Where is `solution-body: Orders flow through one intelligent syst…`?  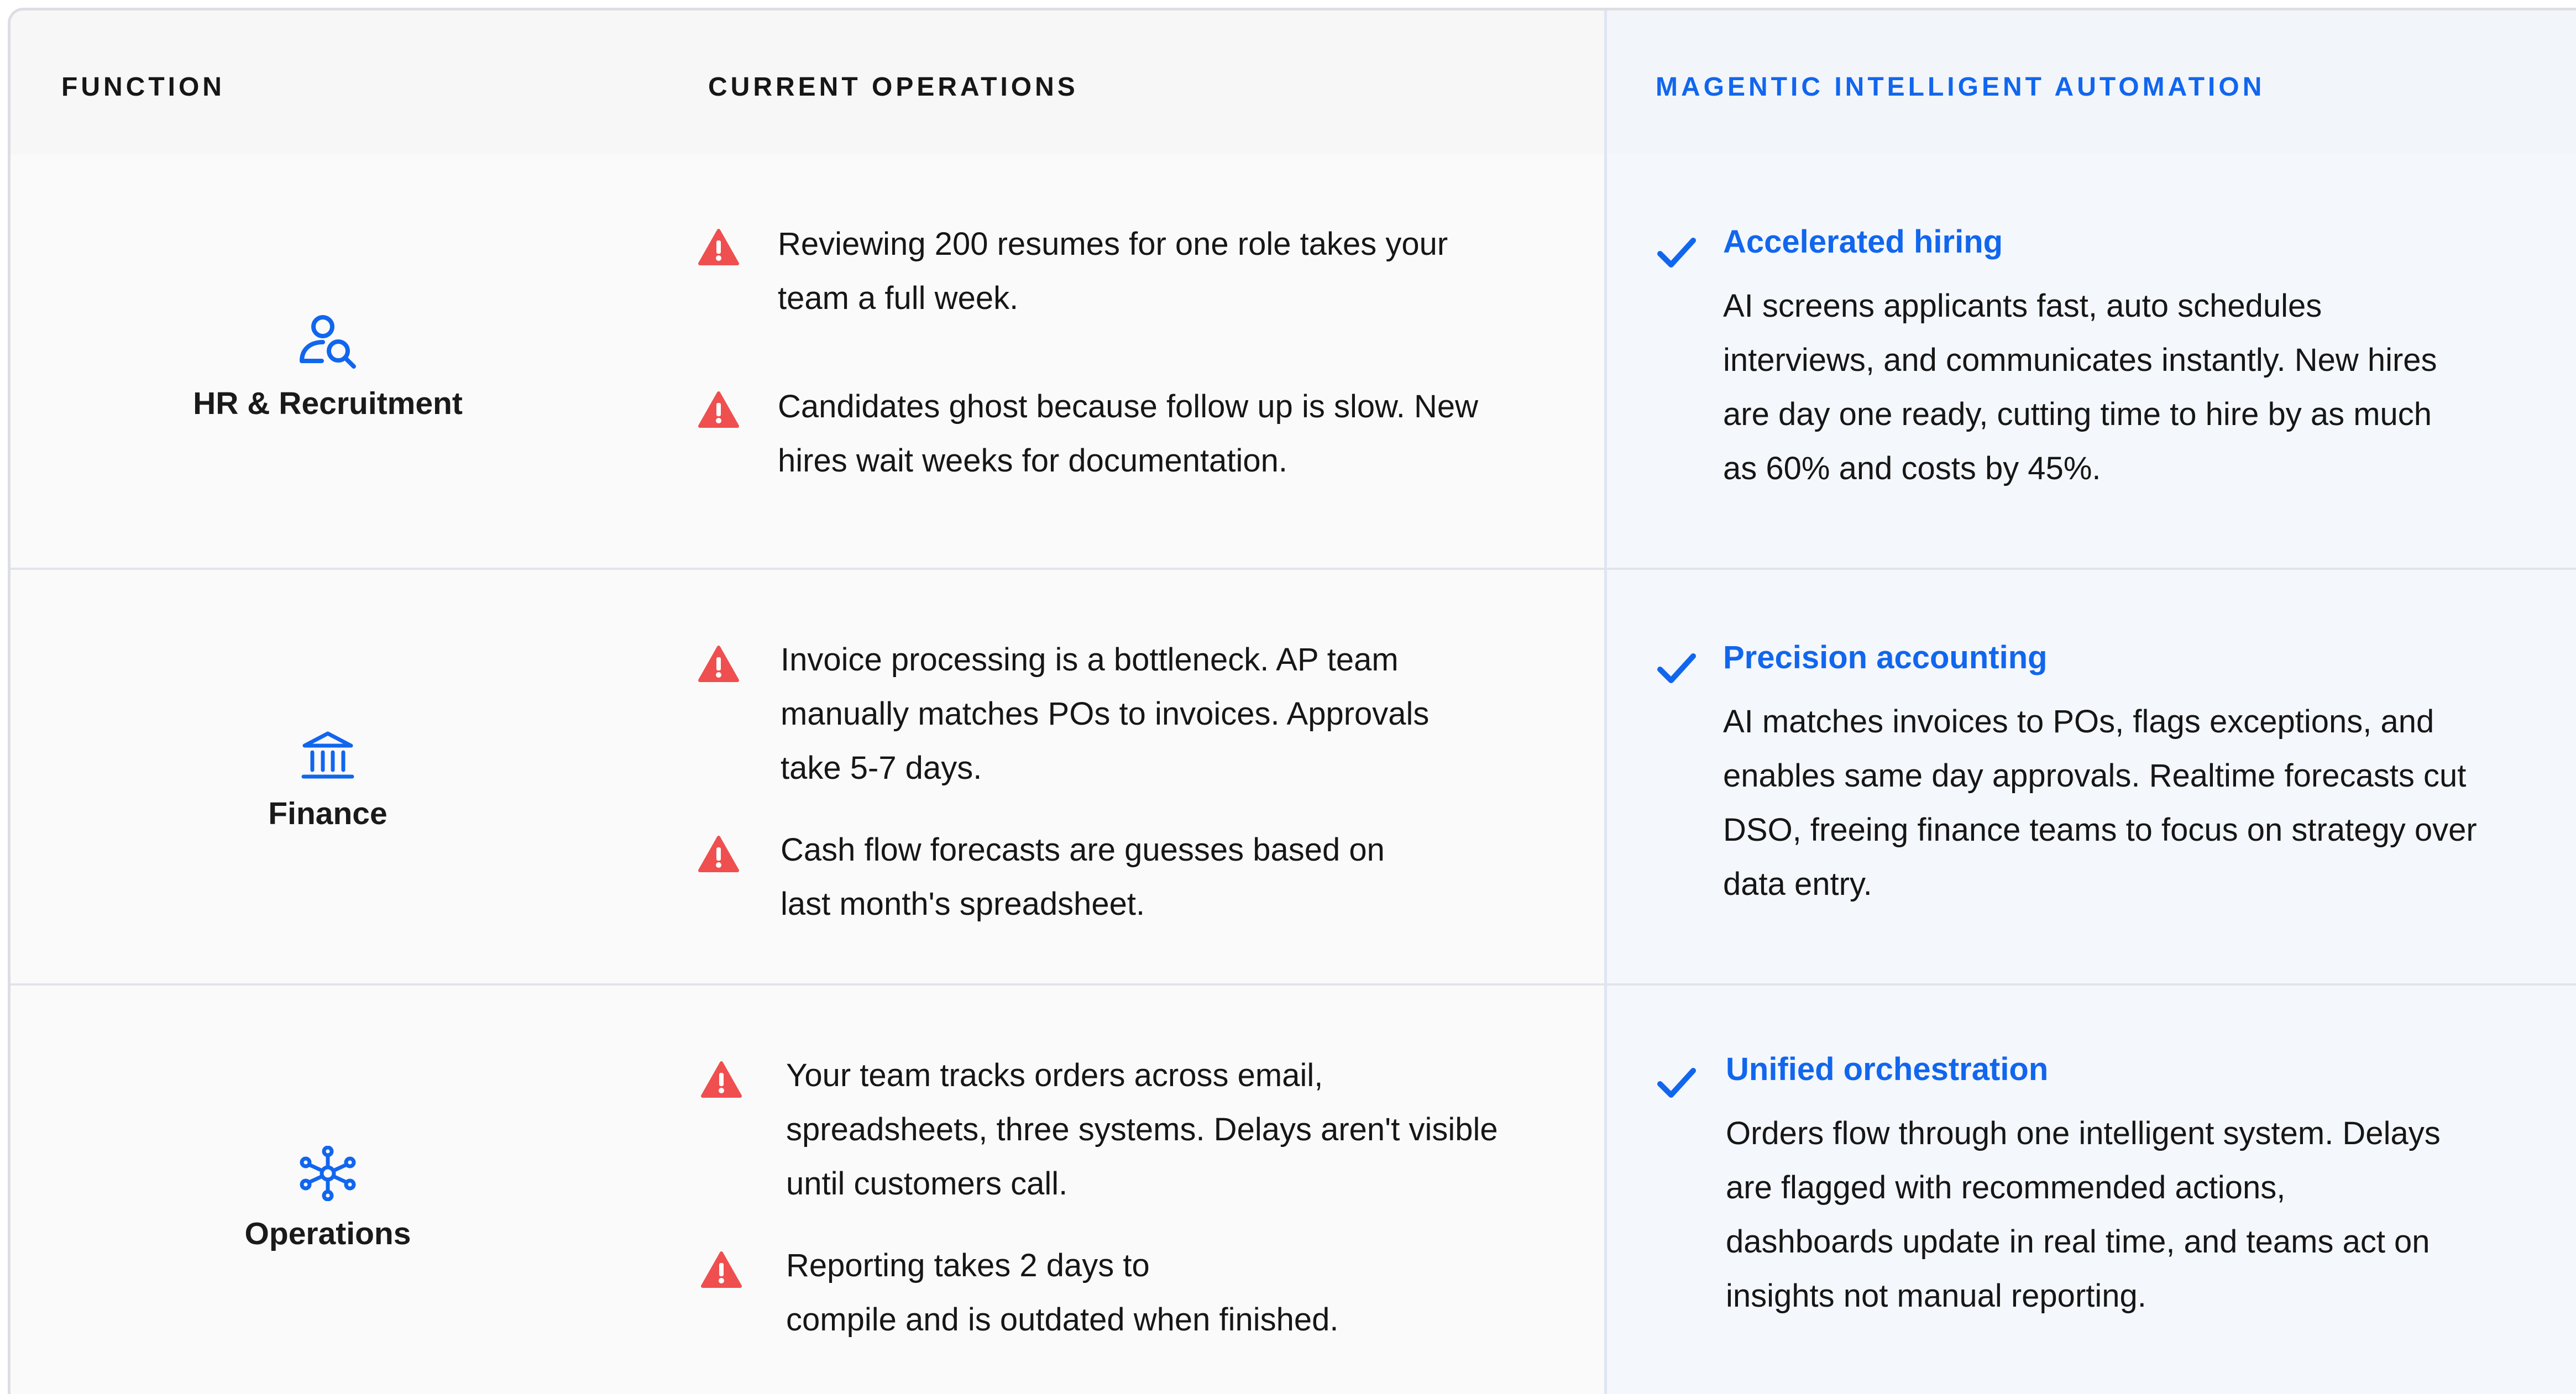
solution-body: Orders flow through one intelligent syst… is located at coordinates (2083, 1214).